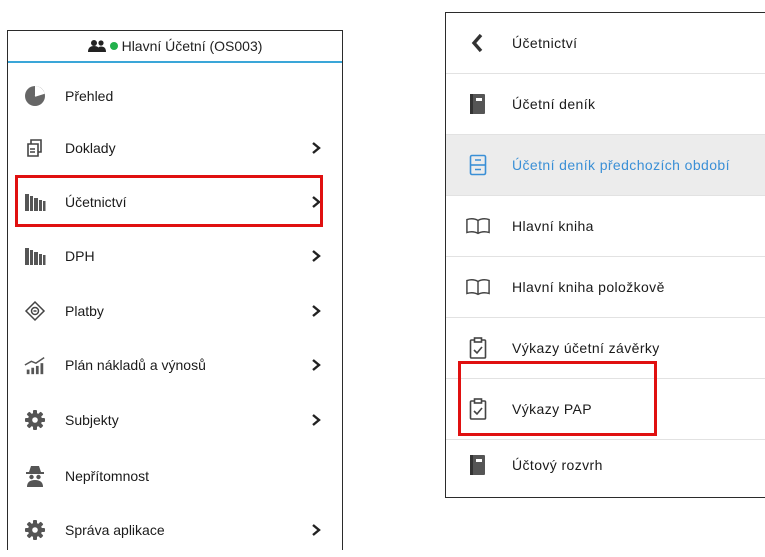 This screenshot has height=557, width=765. Describe the element at coordinates (107, 476) in the screenshot. I see `menu-item-label: Nepřítomnost` at that location.